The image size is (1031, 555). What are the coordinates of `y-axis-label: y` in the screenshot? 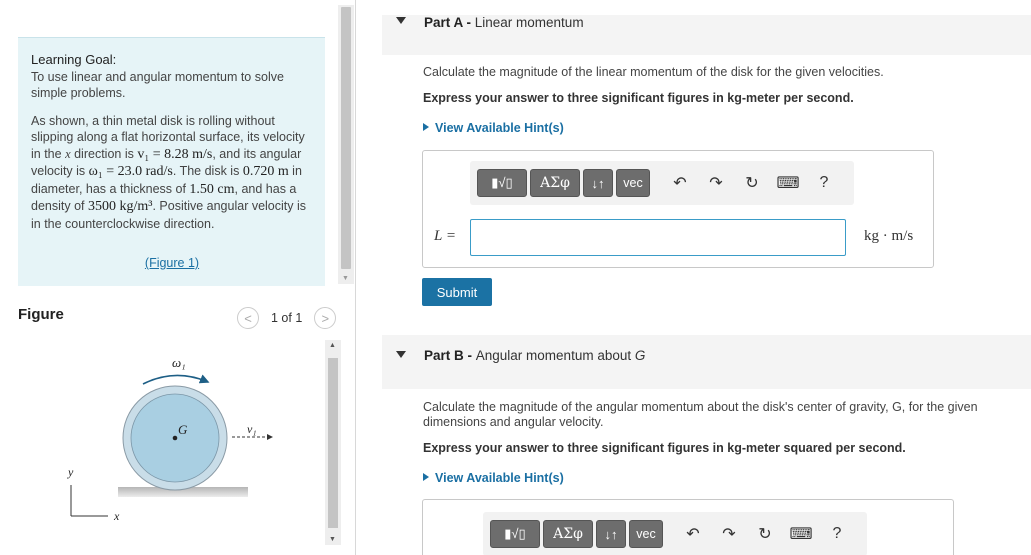 It's located at (70, 472).